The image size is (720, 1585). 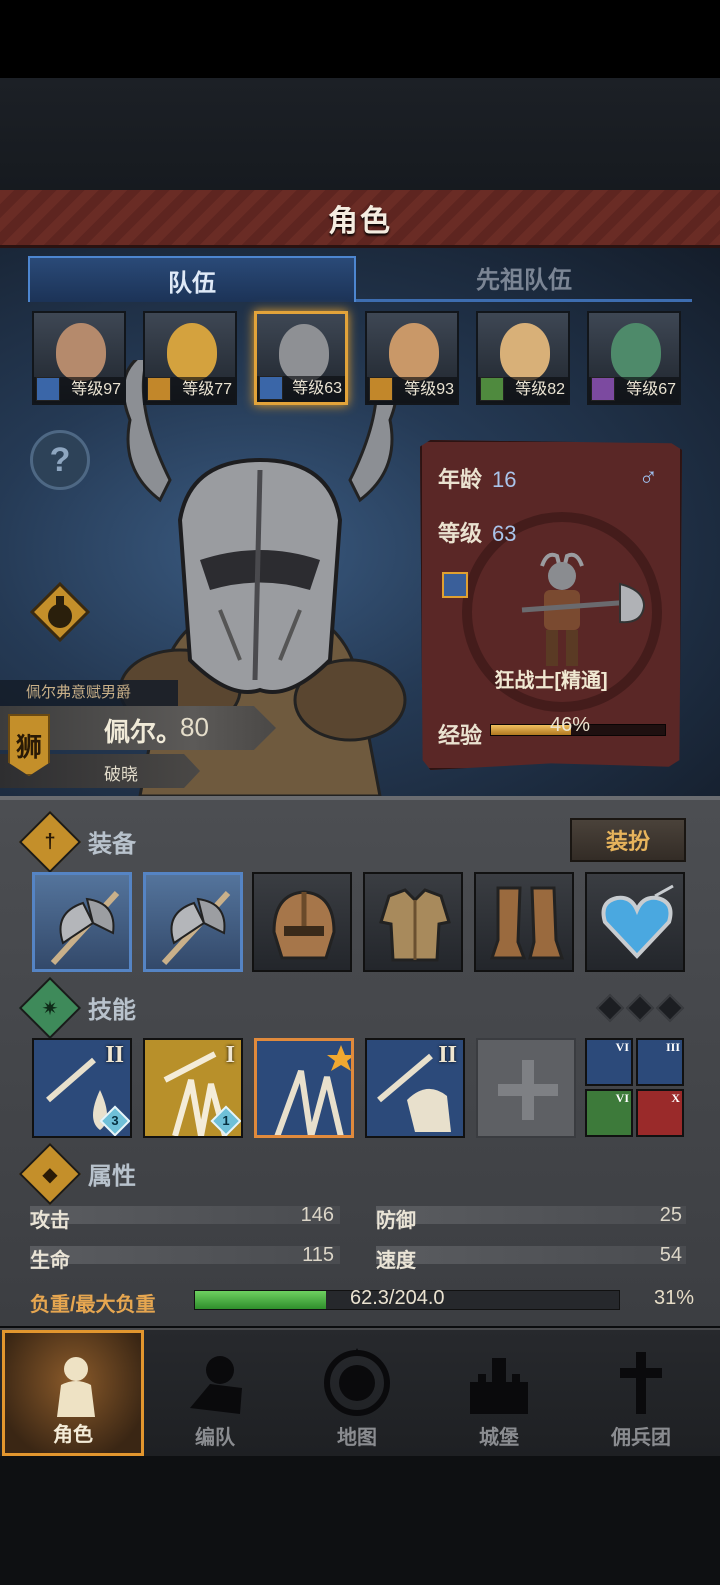 I want to click on status-bar-area, so click(x=360, y=39).